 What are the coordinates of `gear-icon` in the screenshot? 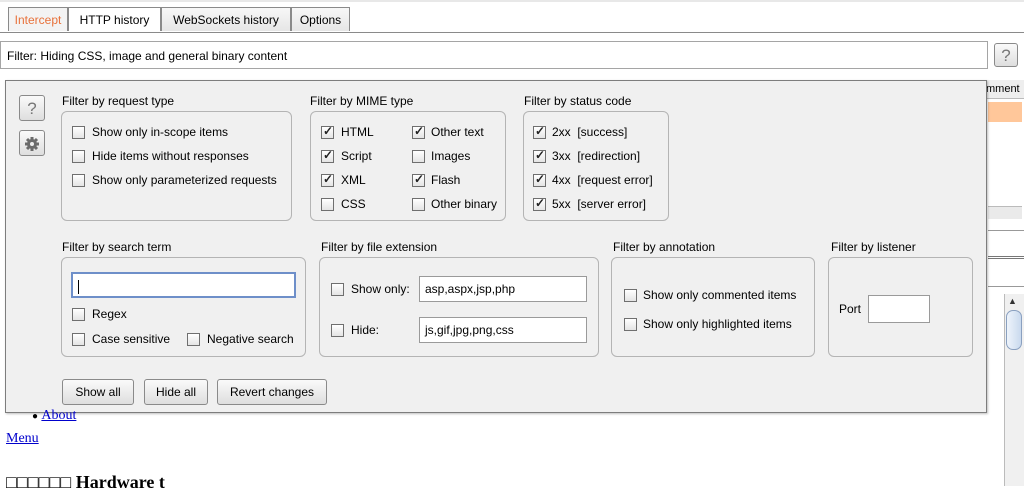 It's located at (32, 143).